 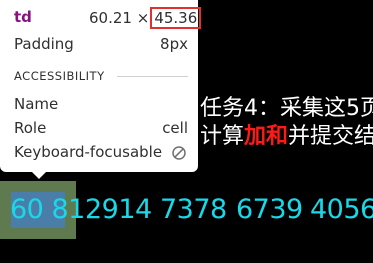 I want to click on table-cell: 7378, so click(x=193, y=209).